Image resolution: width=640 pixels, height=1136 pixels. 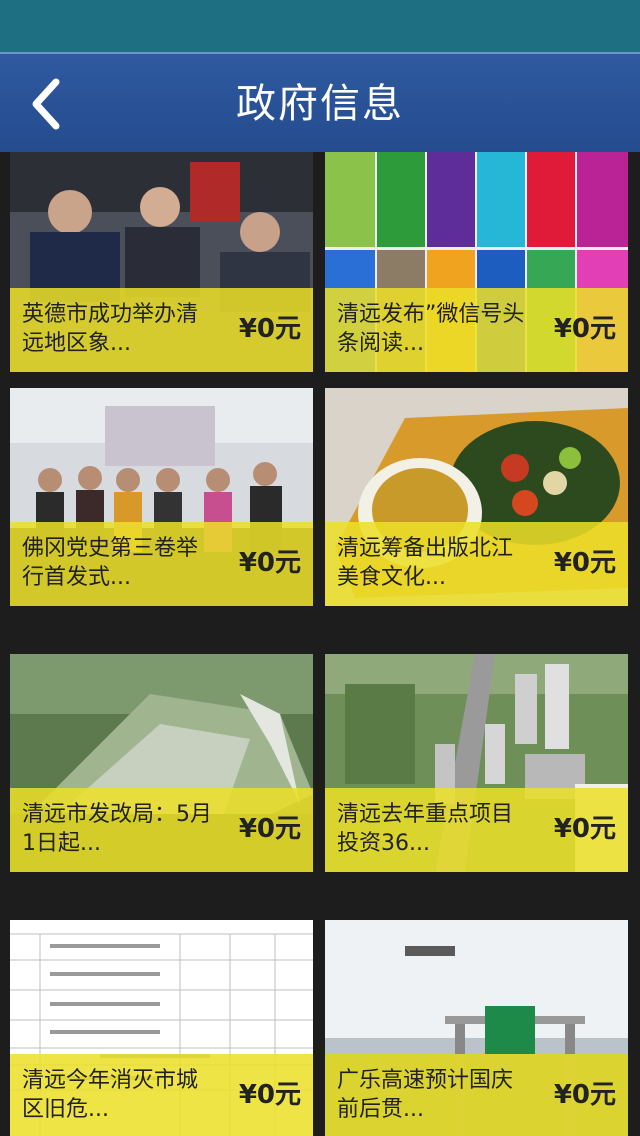 I want to click on card-caption: 英德市成功举办清远地区象... ¥0元, so click(x=161, y=330).